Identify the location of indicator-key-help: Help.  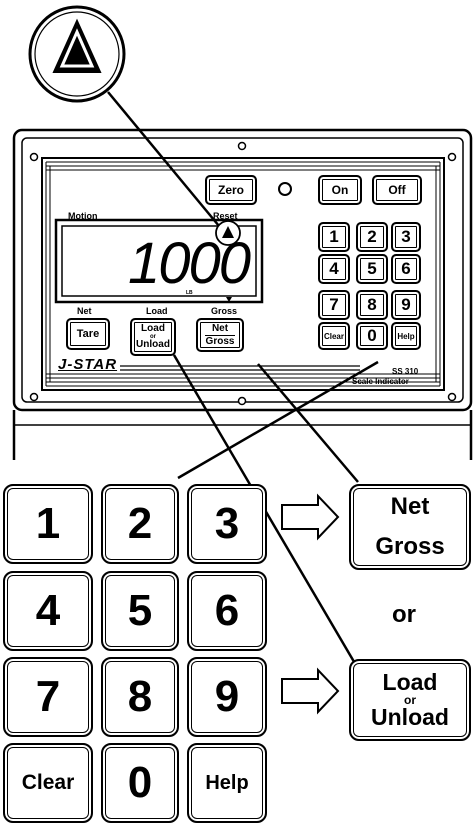
(406, 336).